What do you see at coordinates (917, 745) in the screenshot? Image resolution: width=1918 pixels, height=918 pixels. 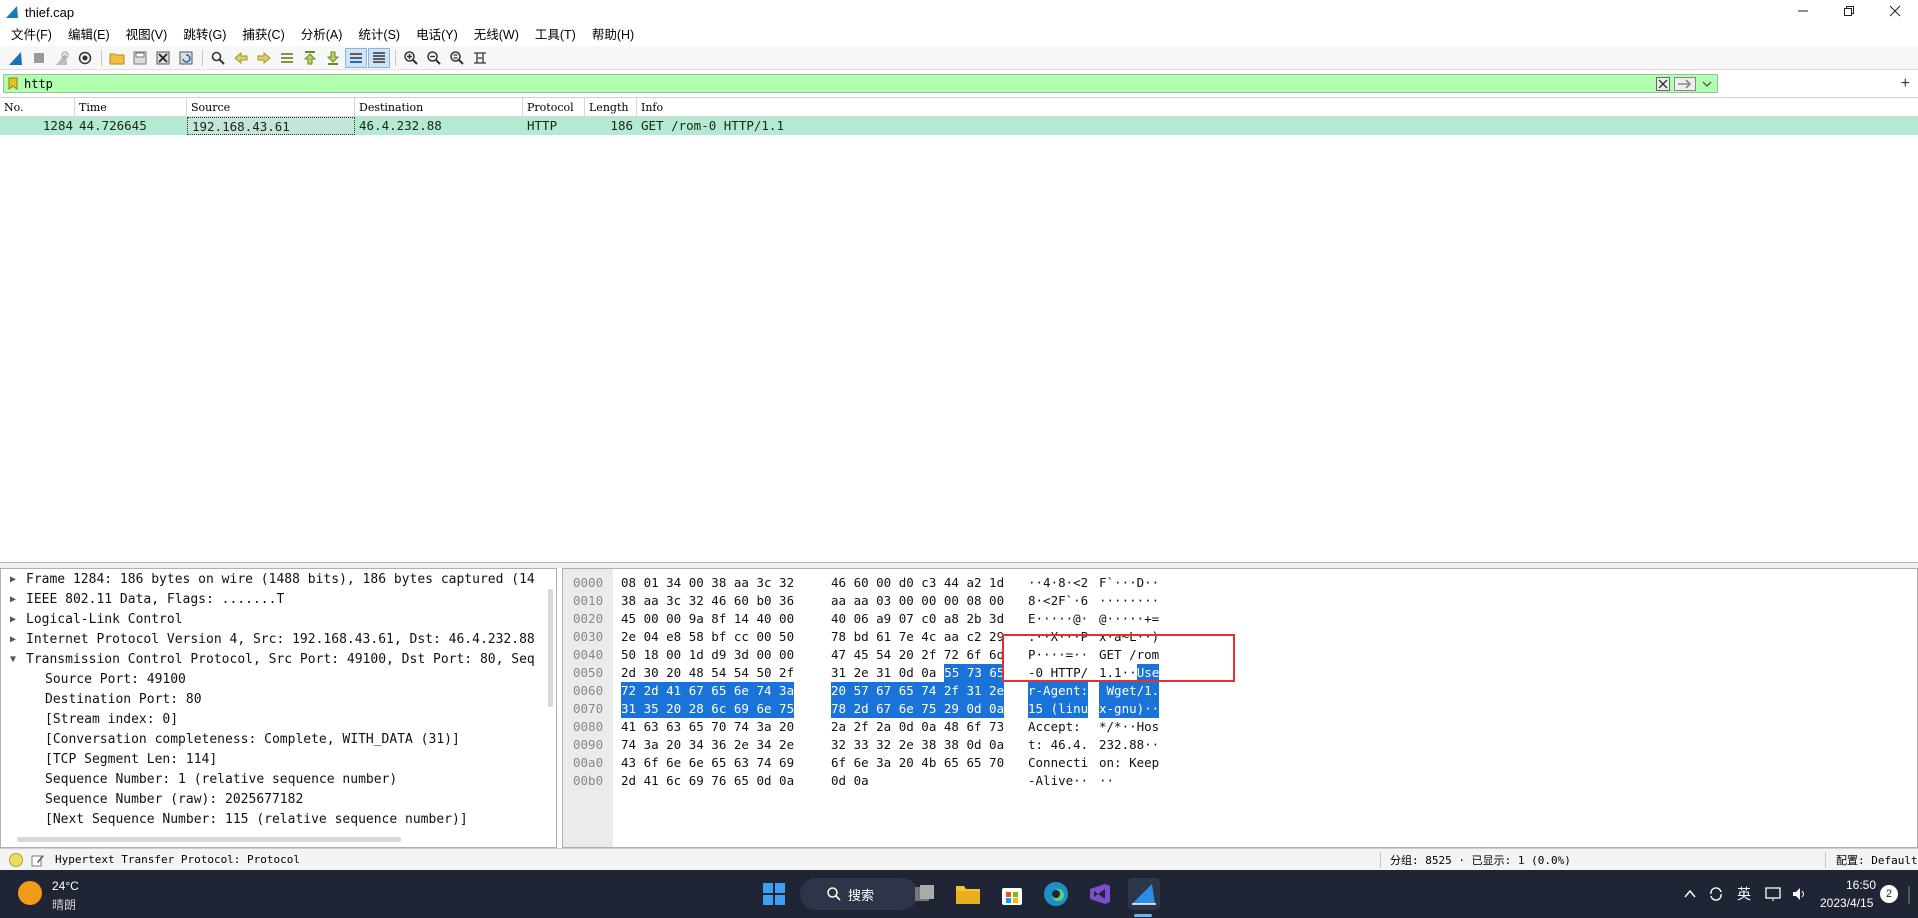 I see `hex-bytes: 32 33 32 2e 38 38 0d 0a` at bounding box center [917, 745].